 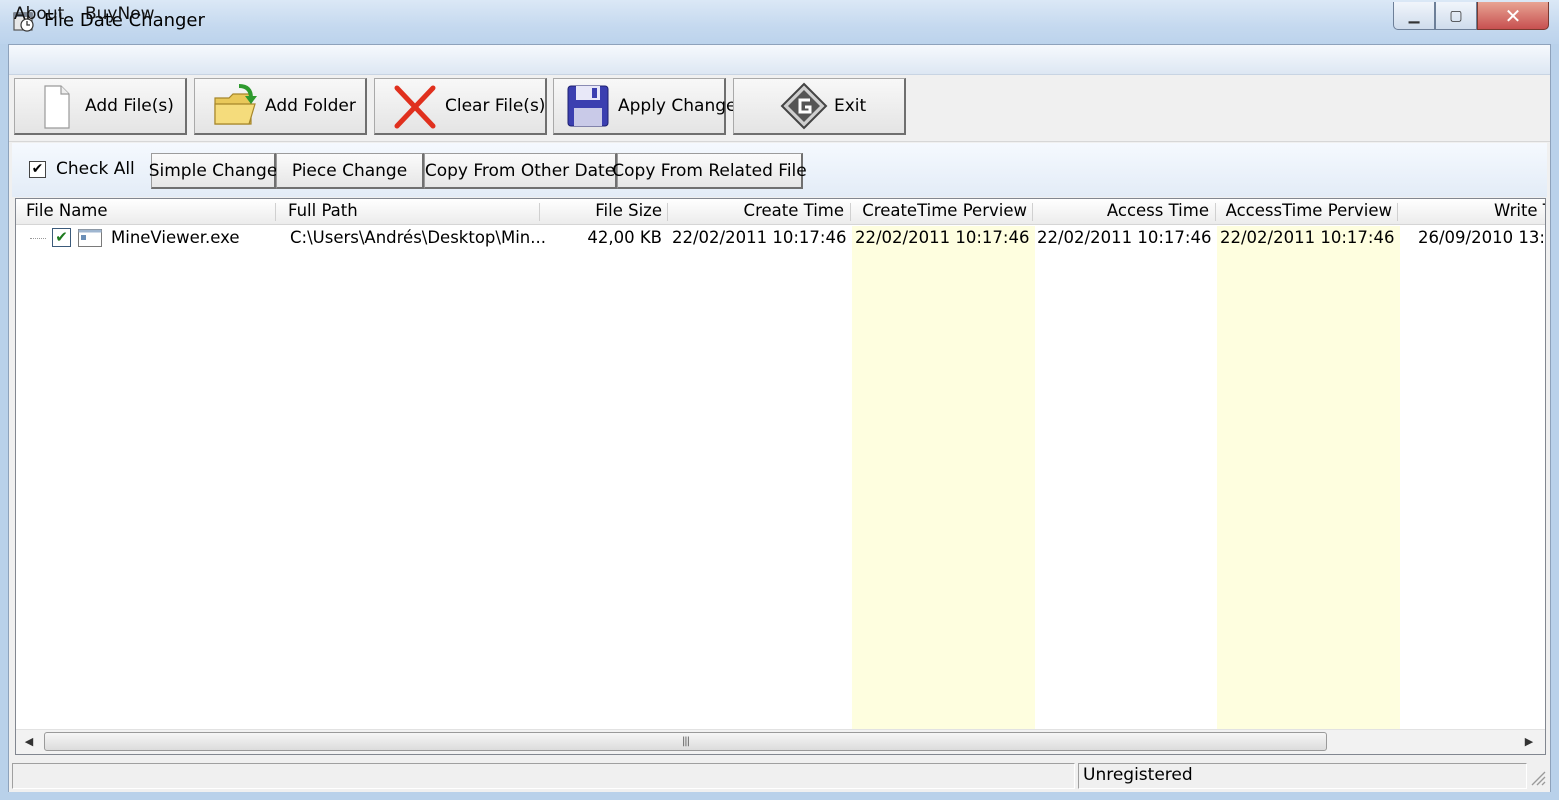 I want to click on arrow-left-icon: ◀, so click(x=29, y=741).